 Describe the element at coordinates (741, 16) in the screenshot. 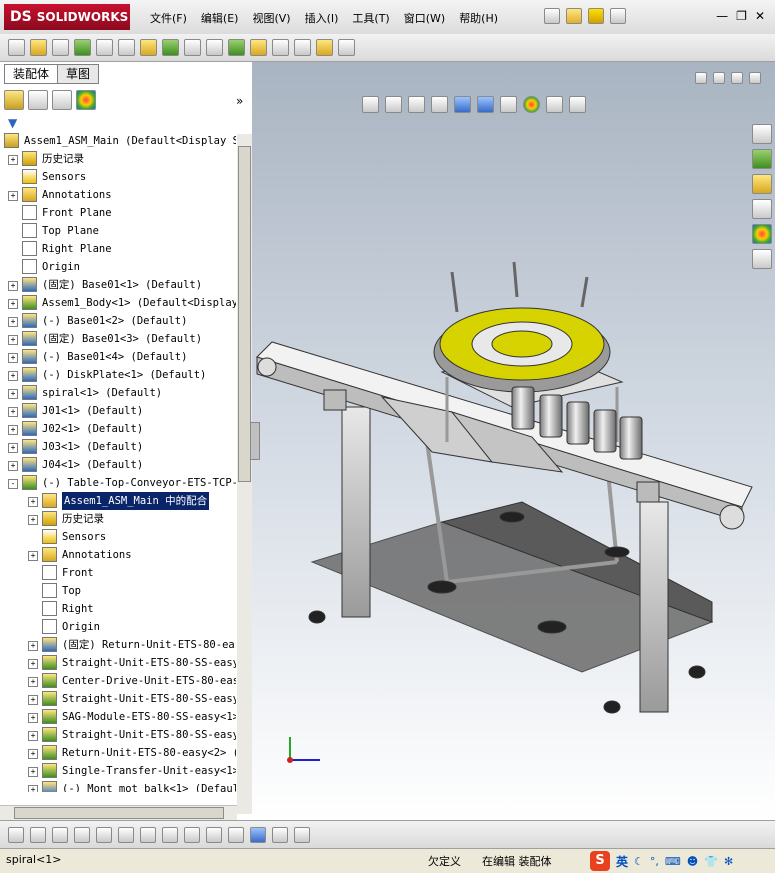

I see `restore-icon: ❐` at that location.